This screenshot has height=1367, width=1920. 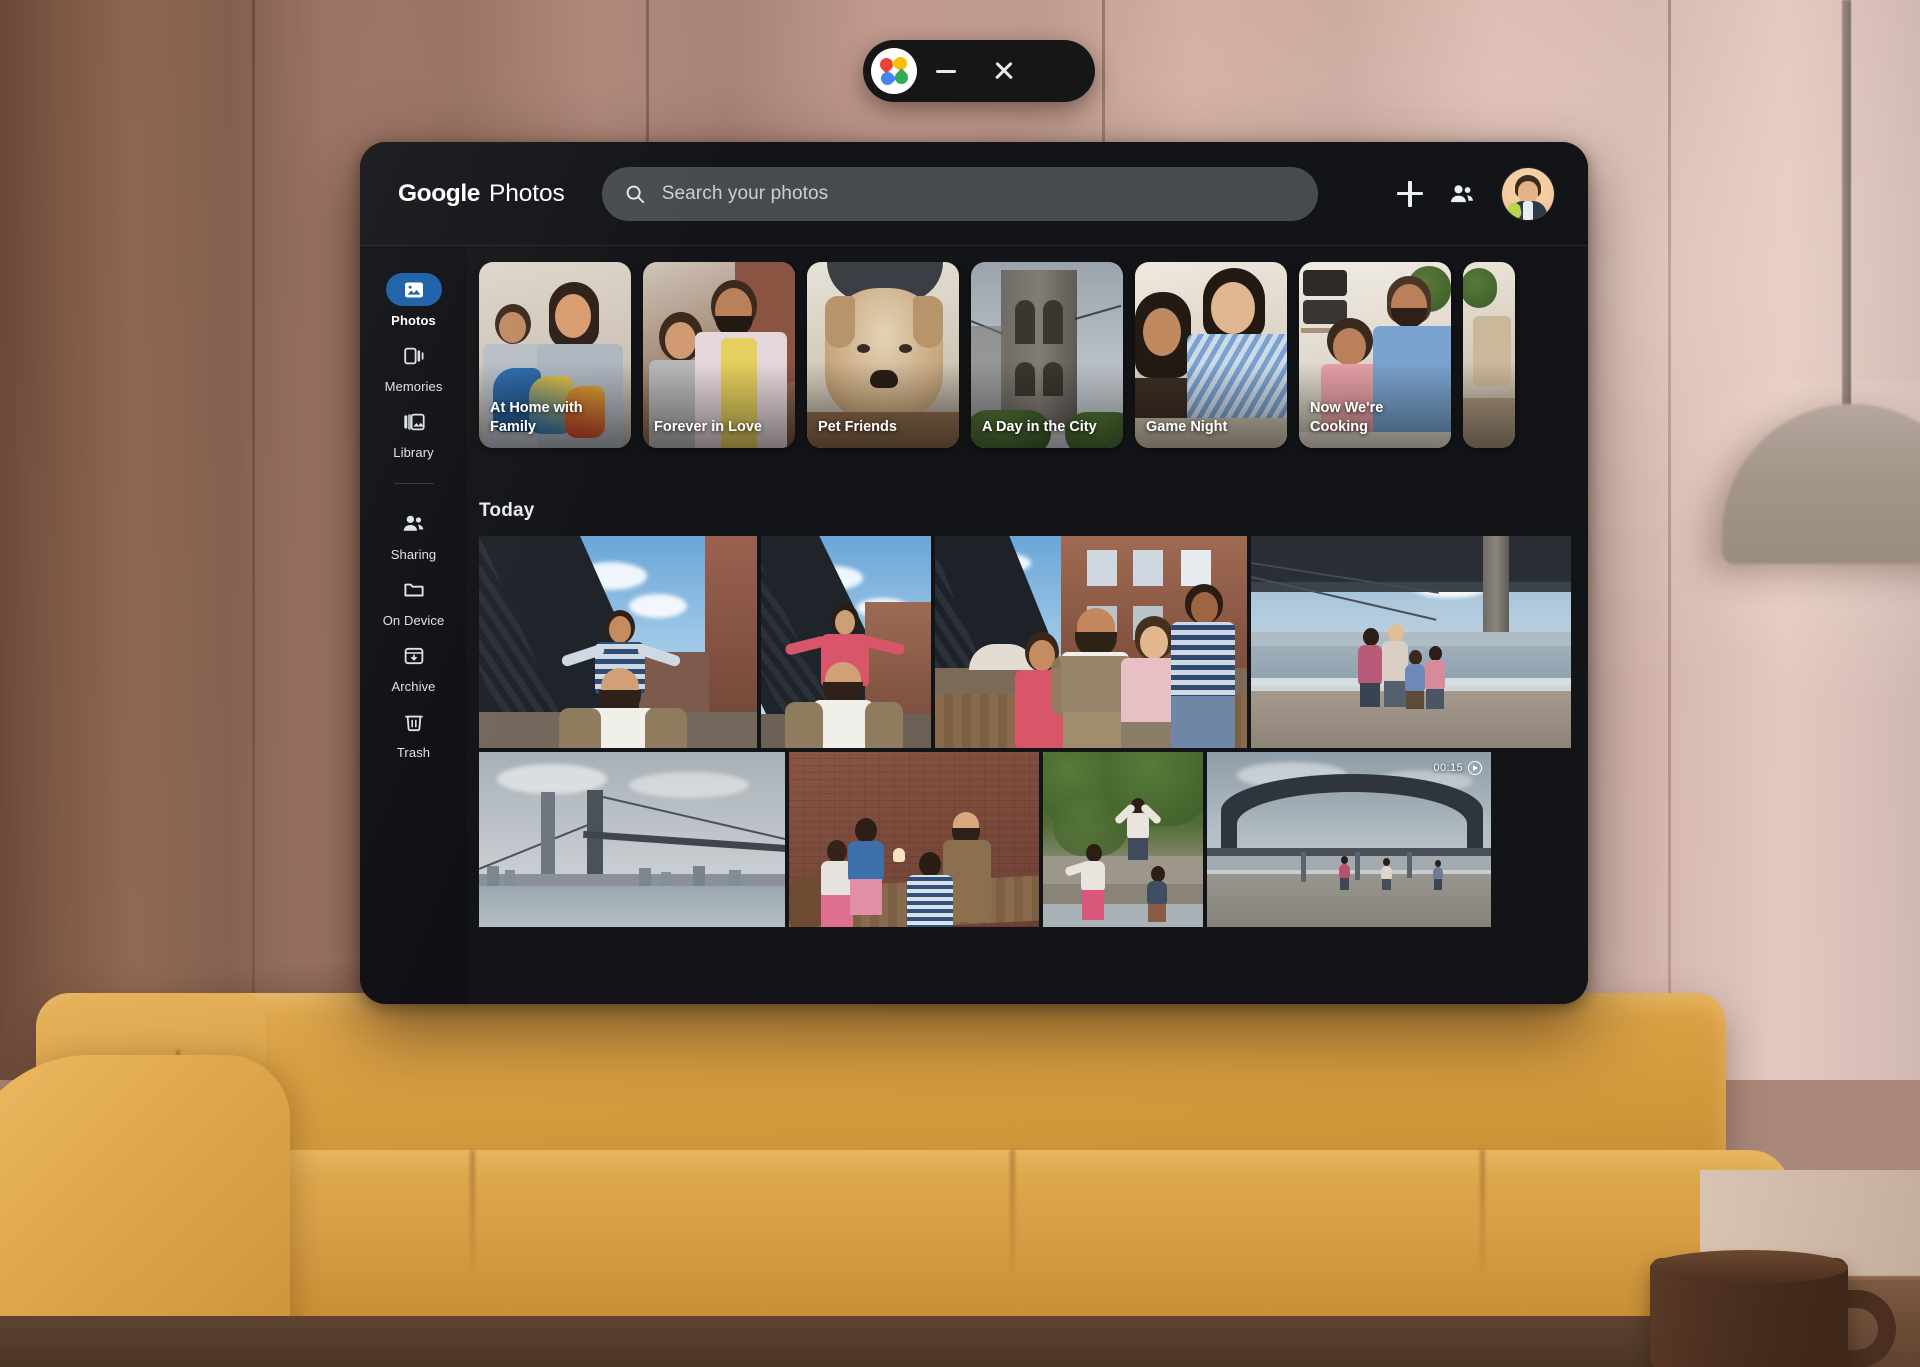 What do you see at coordinates (719, 355) in the screenshot?
I see `memory-card: Forever in Love` at bounding box center [719, 355].